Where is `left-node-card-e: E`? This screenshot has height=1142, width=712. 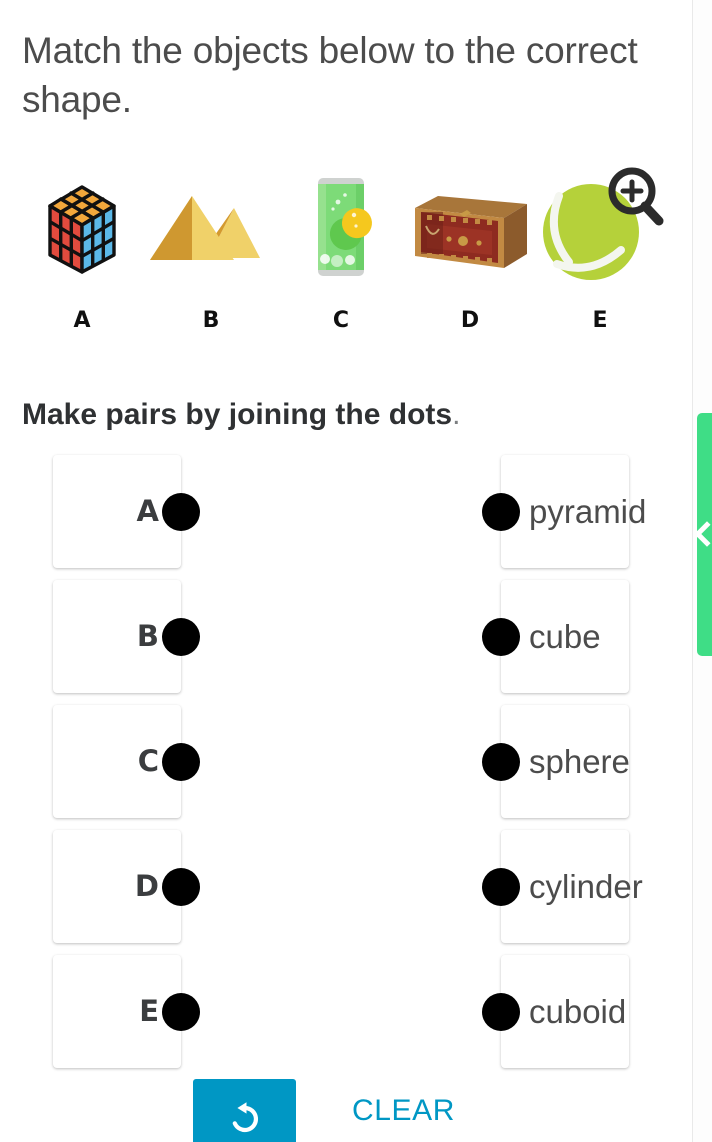
left-node-card-e: E is located at coordinates (126, 1011).